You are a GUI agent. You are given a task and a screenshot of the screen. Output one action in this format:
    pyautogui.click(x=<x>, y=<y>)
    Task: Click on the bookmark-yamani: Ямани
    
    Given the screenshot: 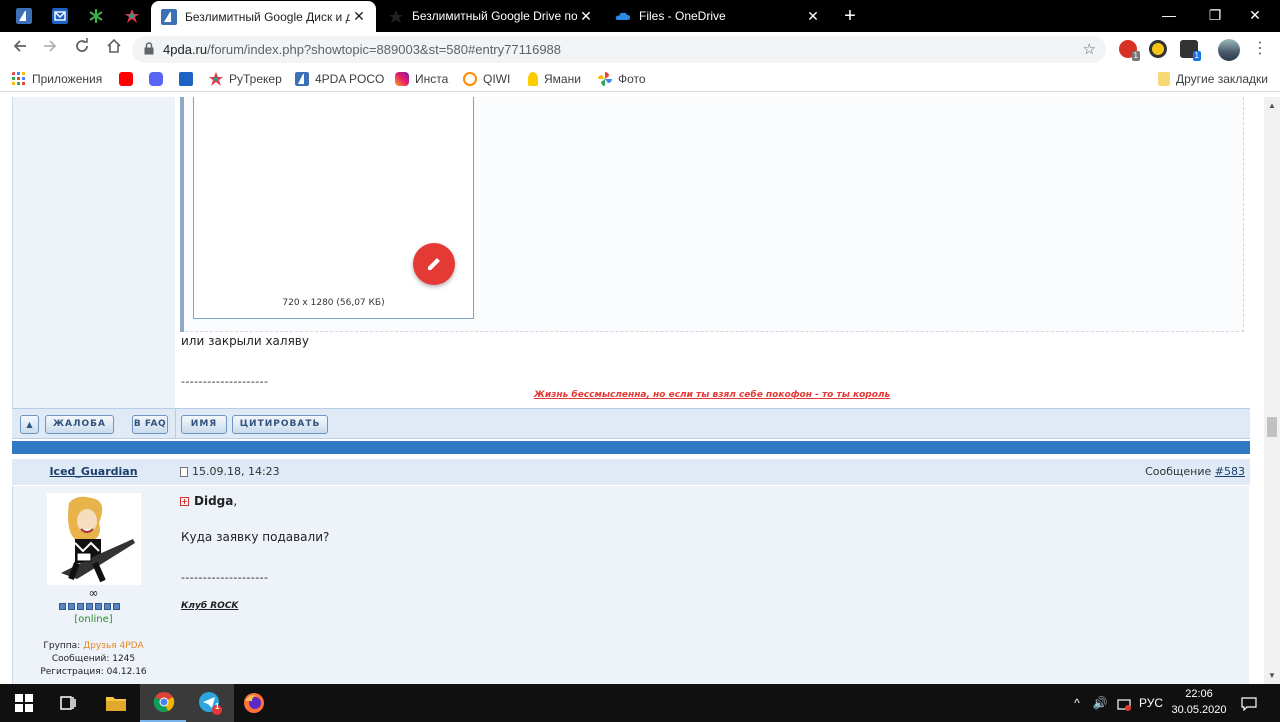 What is the action you would take?
    pyautogui.click(x=554, y=79)
    